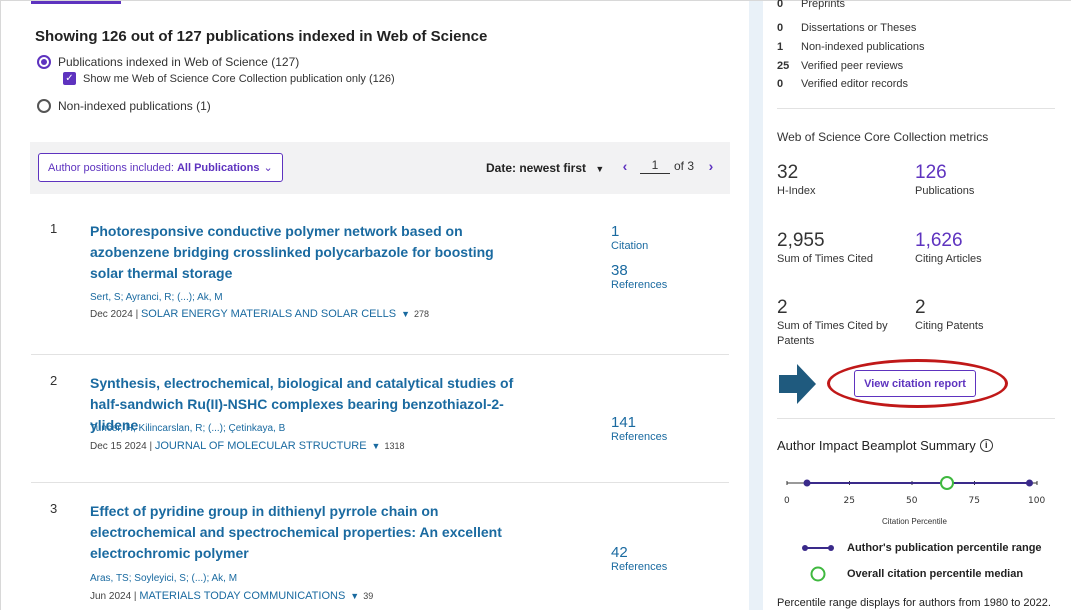 Image resolution: width=1071 pixels, height=610 pixels. I want to click on beamplot-tick-label: 25, so click(849, 501).